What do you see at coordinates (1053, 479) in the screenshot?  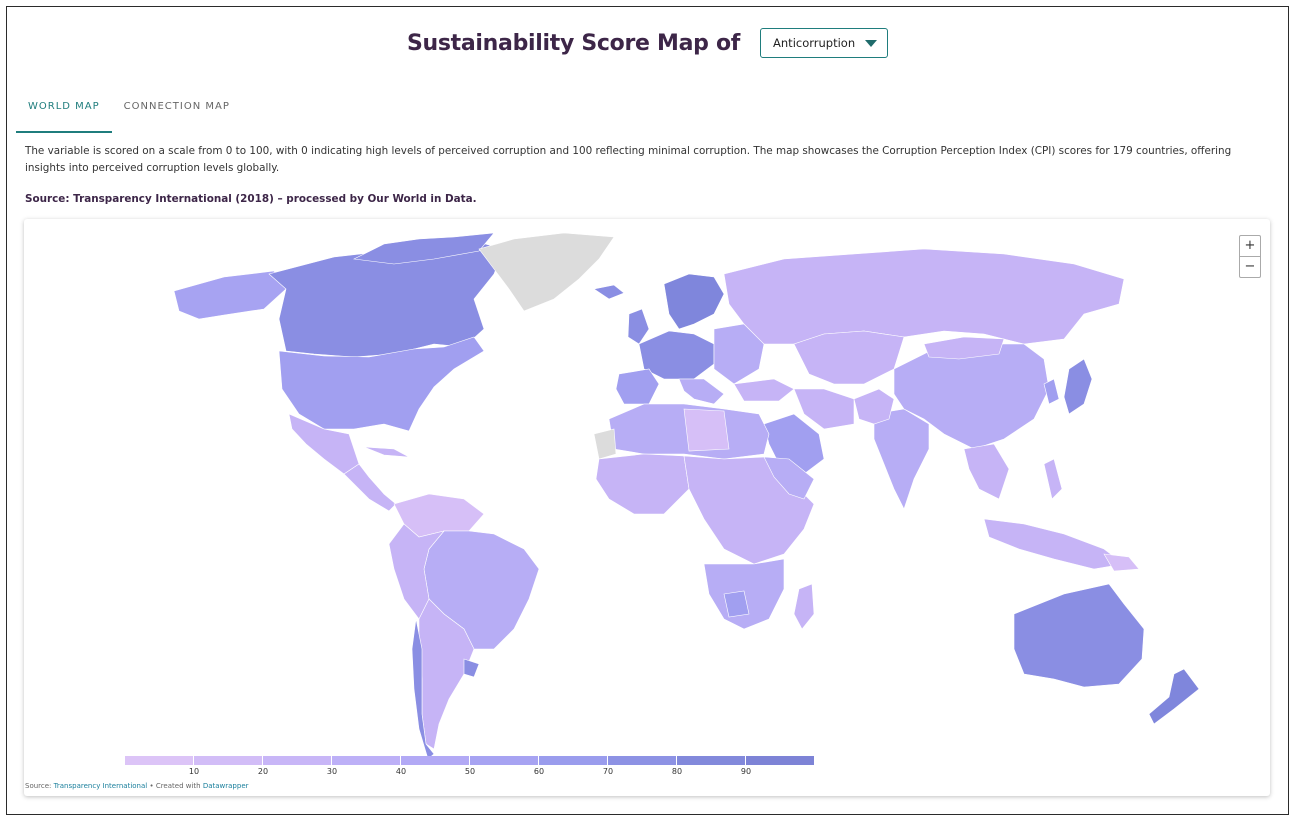 I see `country-philippines` at bounding box center [1053, 479].